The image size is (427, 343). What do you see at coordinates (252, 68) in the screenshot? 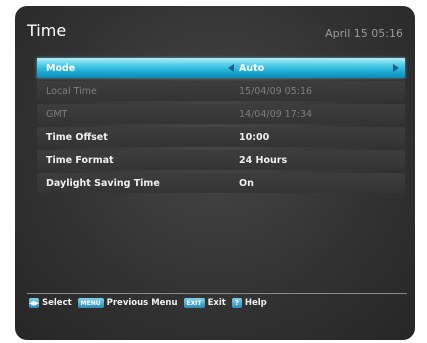
I see `mode-value: Auto` at bounding box center [252, 68].